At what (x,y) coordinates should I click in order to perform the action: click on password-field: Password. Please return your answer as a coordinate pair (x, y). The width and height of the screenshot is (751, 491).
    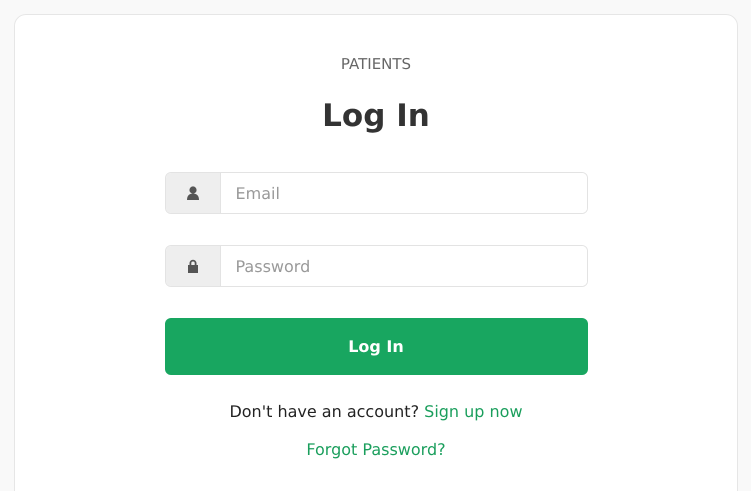
    Looking at the image, I should click on (376, 266).